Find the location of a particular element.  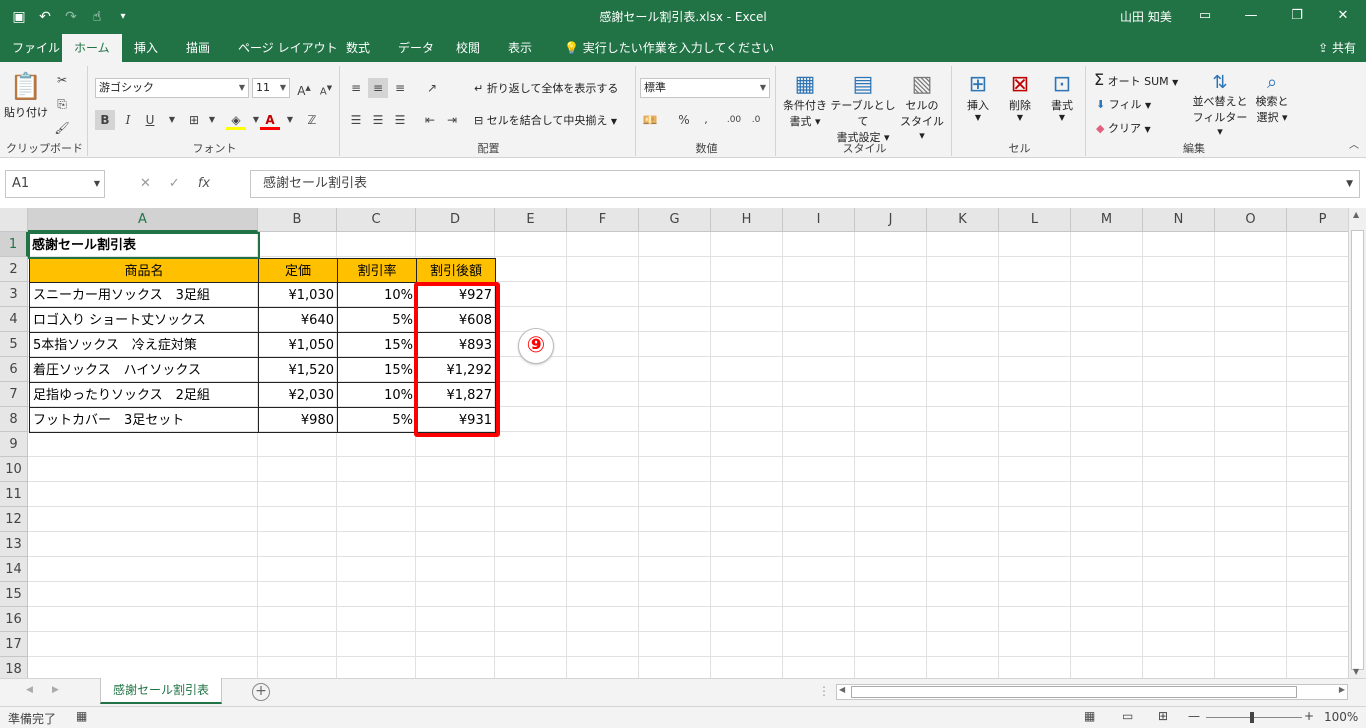

cell-product-name: 足指ゆったりソックス 2足組 is located at coordinates (144, 395).